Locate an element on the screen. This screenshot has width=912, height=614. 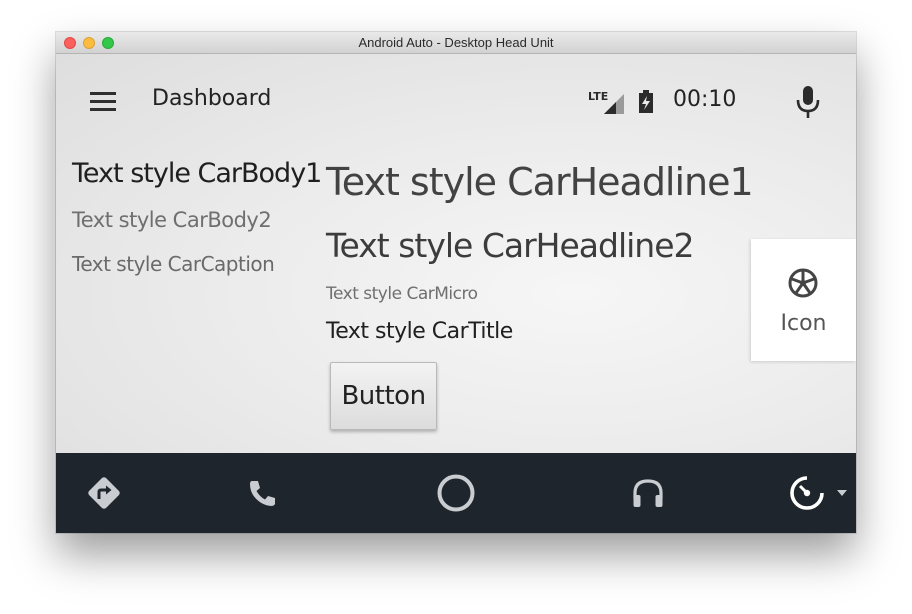
hamburger-menu-icon is located at coordinates (103, 101).